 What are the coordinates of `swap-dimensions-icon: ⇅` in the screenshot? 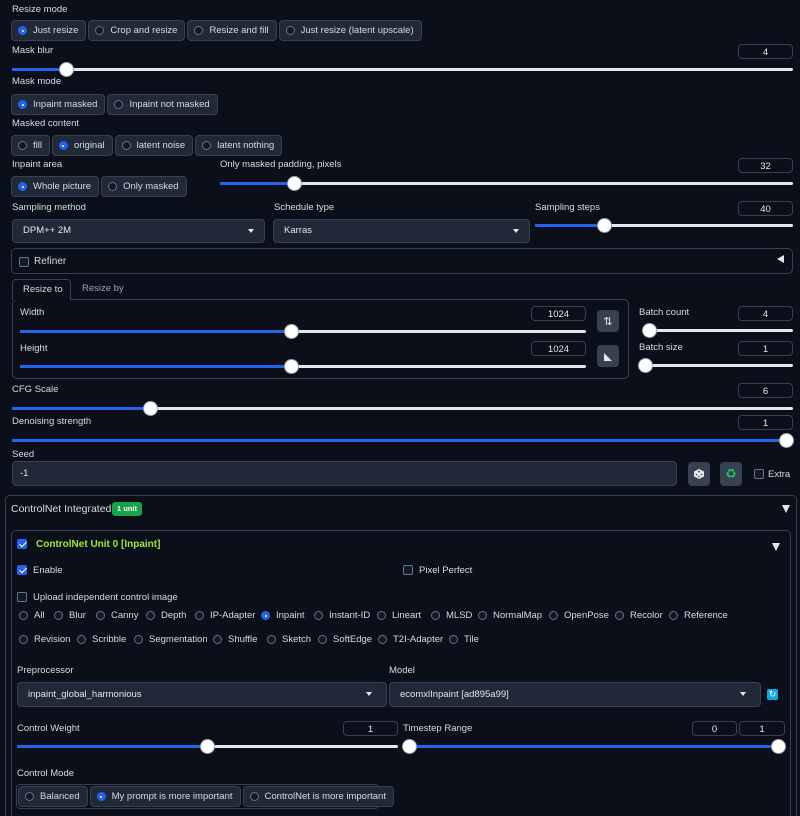 It's located at (608, 321).